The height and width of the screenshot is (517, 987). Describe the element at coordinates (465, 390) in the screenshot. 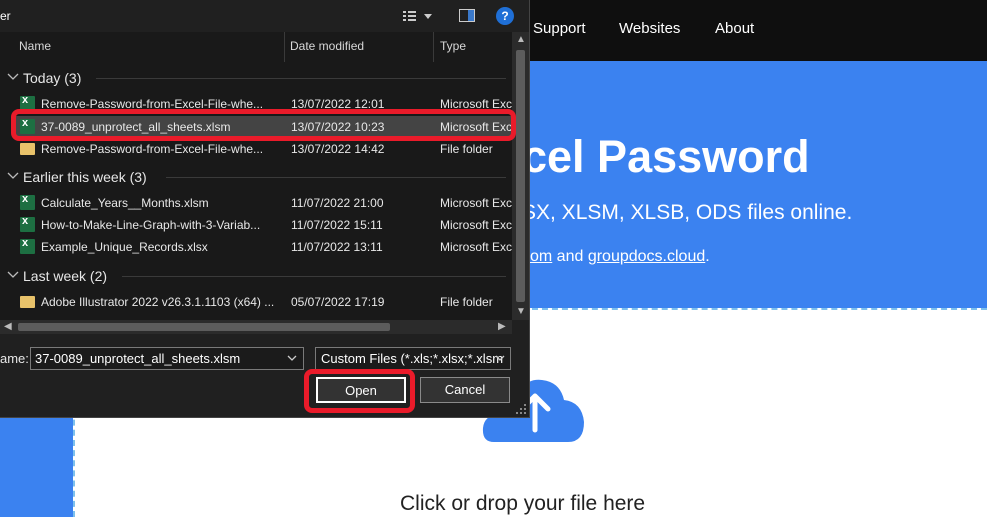

I see `cancel-button: Cancel` at that location.